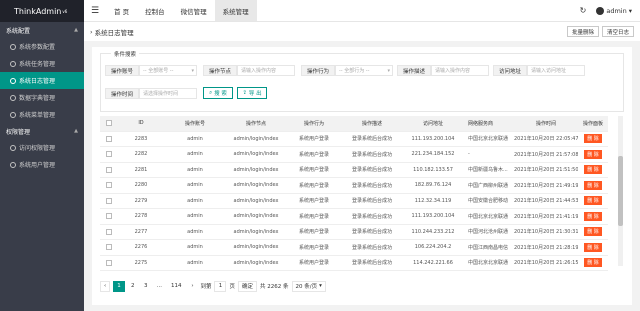  Describe the element at coordinates (318, 70) in the screenshot. I see `field-label-action: 操作行为` at that location.